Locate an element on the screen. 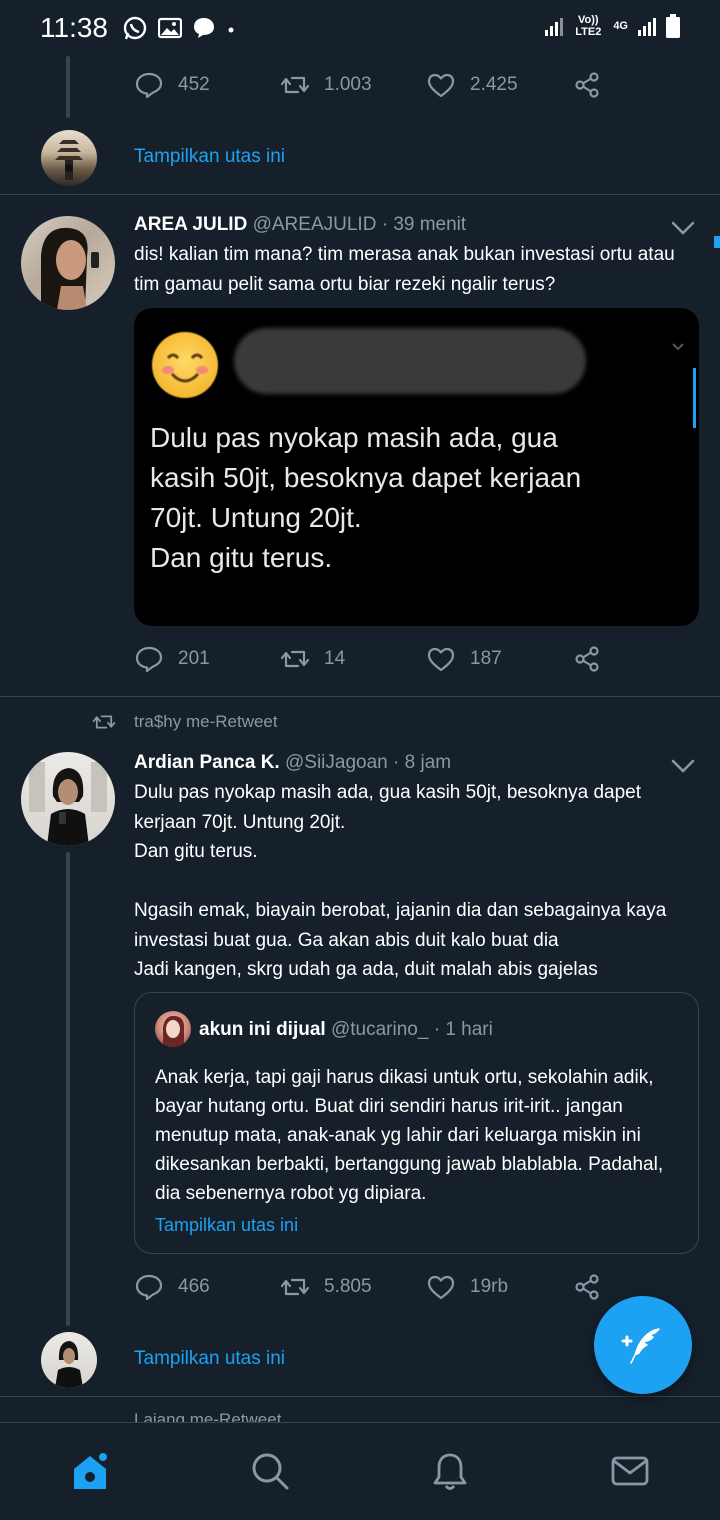 The height and width of the screenshot is (1520, 720). avatar-small-temple is located at coordinates (69, 158).